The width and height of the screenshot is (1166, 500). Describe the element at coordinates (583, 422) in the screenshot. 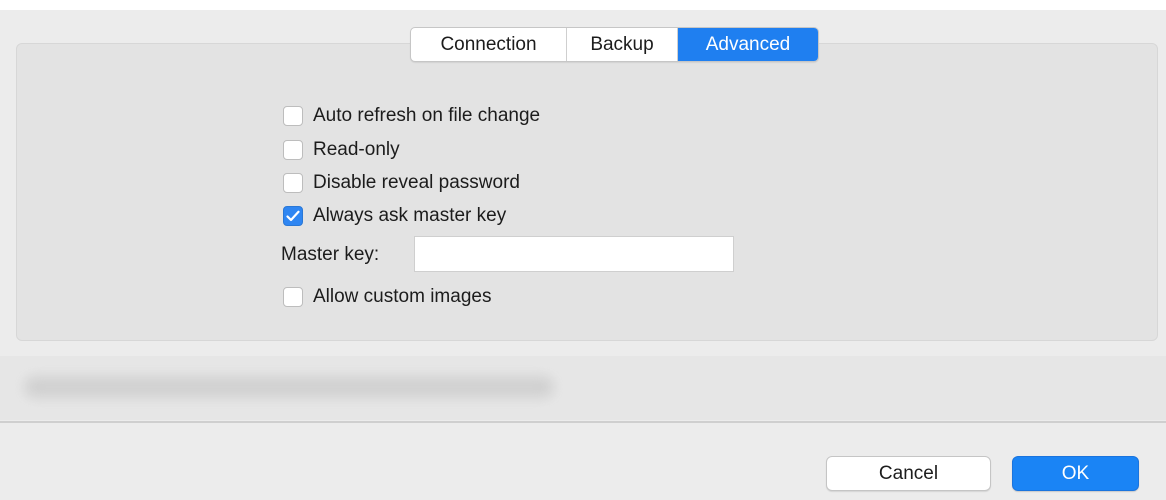

I see `footer-divider` at that location.